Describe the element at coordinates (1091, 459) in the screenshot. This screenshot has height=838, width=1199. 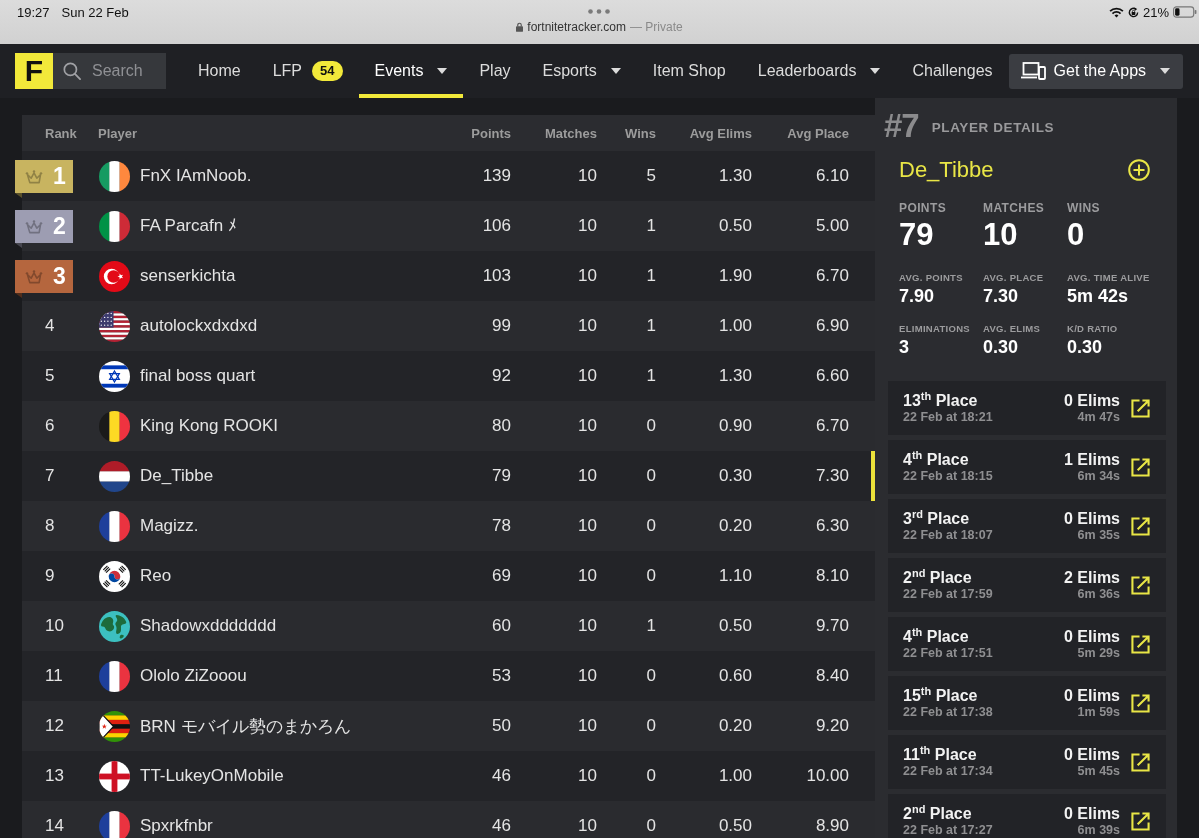
I see `match-elims: 1 Elims` at that location.